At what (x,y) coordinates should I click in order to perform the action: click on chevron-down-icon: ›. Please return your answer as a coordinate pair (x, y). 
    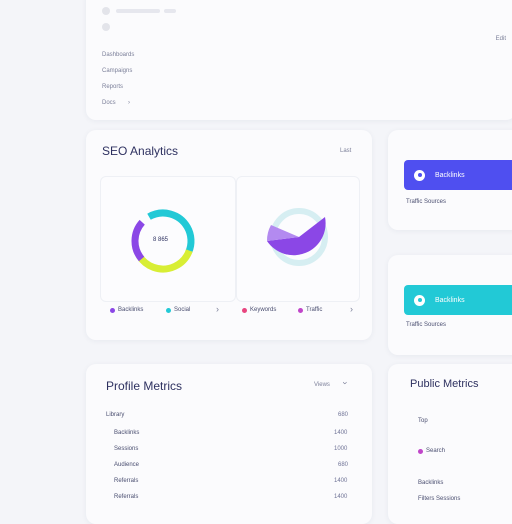
    Looking at the image, I should click on (346, 383).